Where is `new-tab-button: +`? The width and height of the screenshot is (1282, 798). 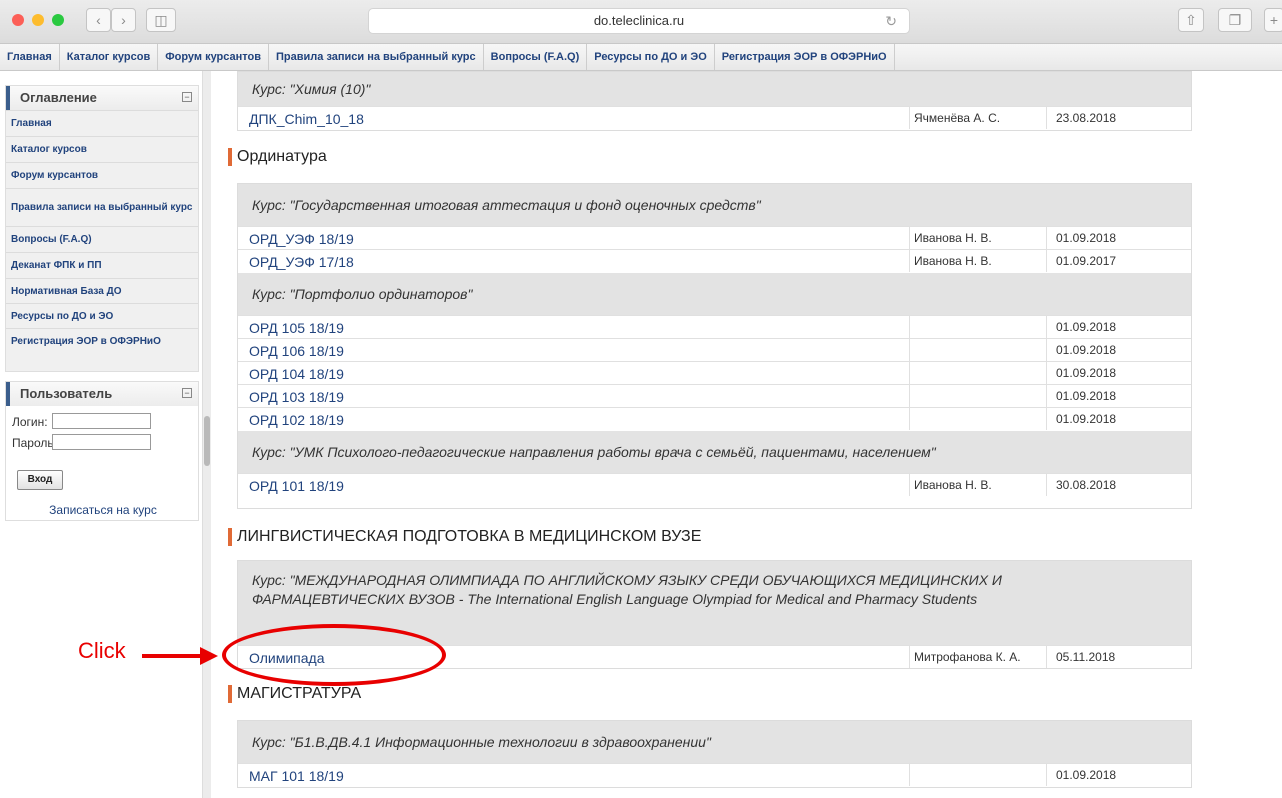 new-tab-button: + is located at coordinates (1273, 20).